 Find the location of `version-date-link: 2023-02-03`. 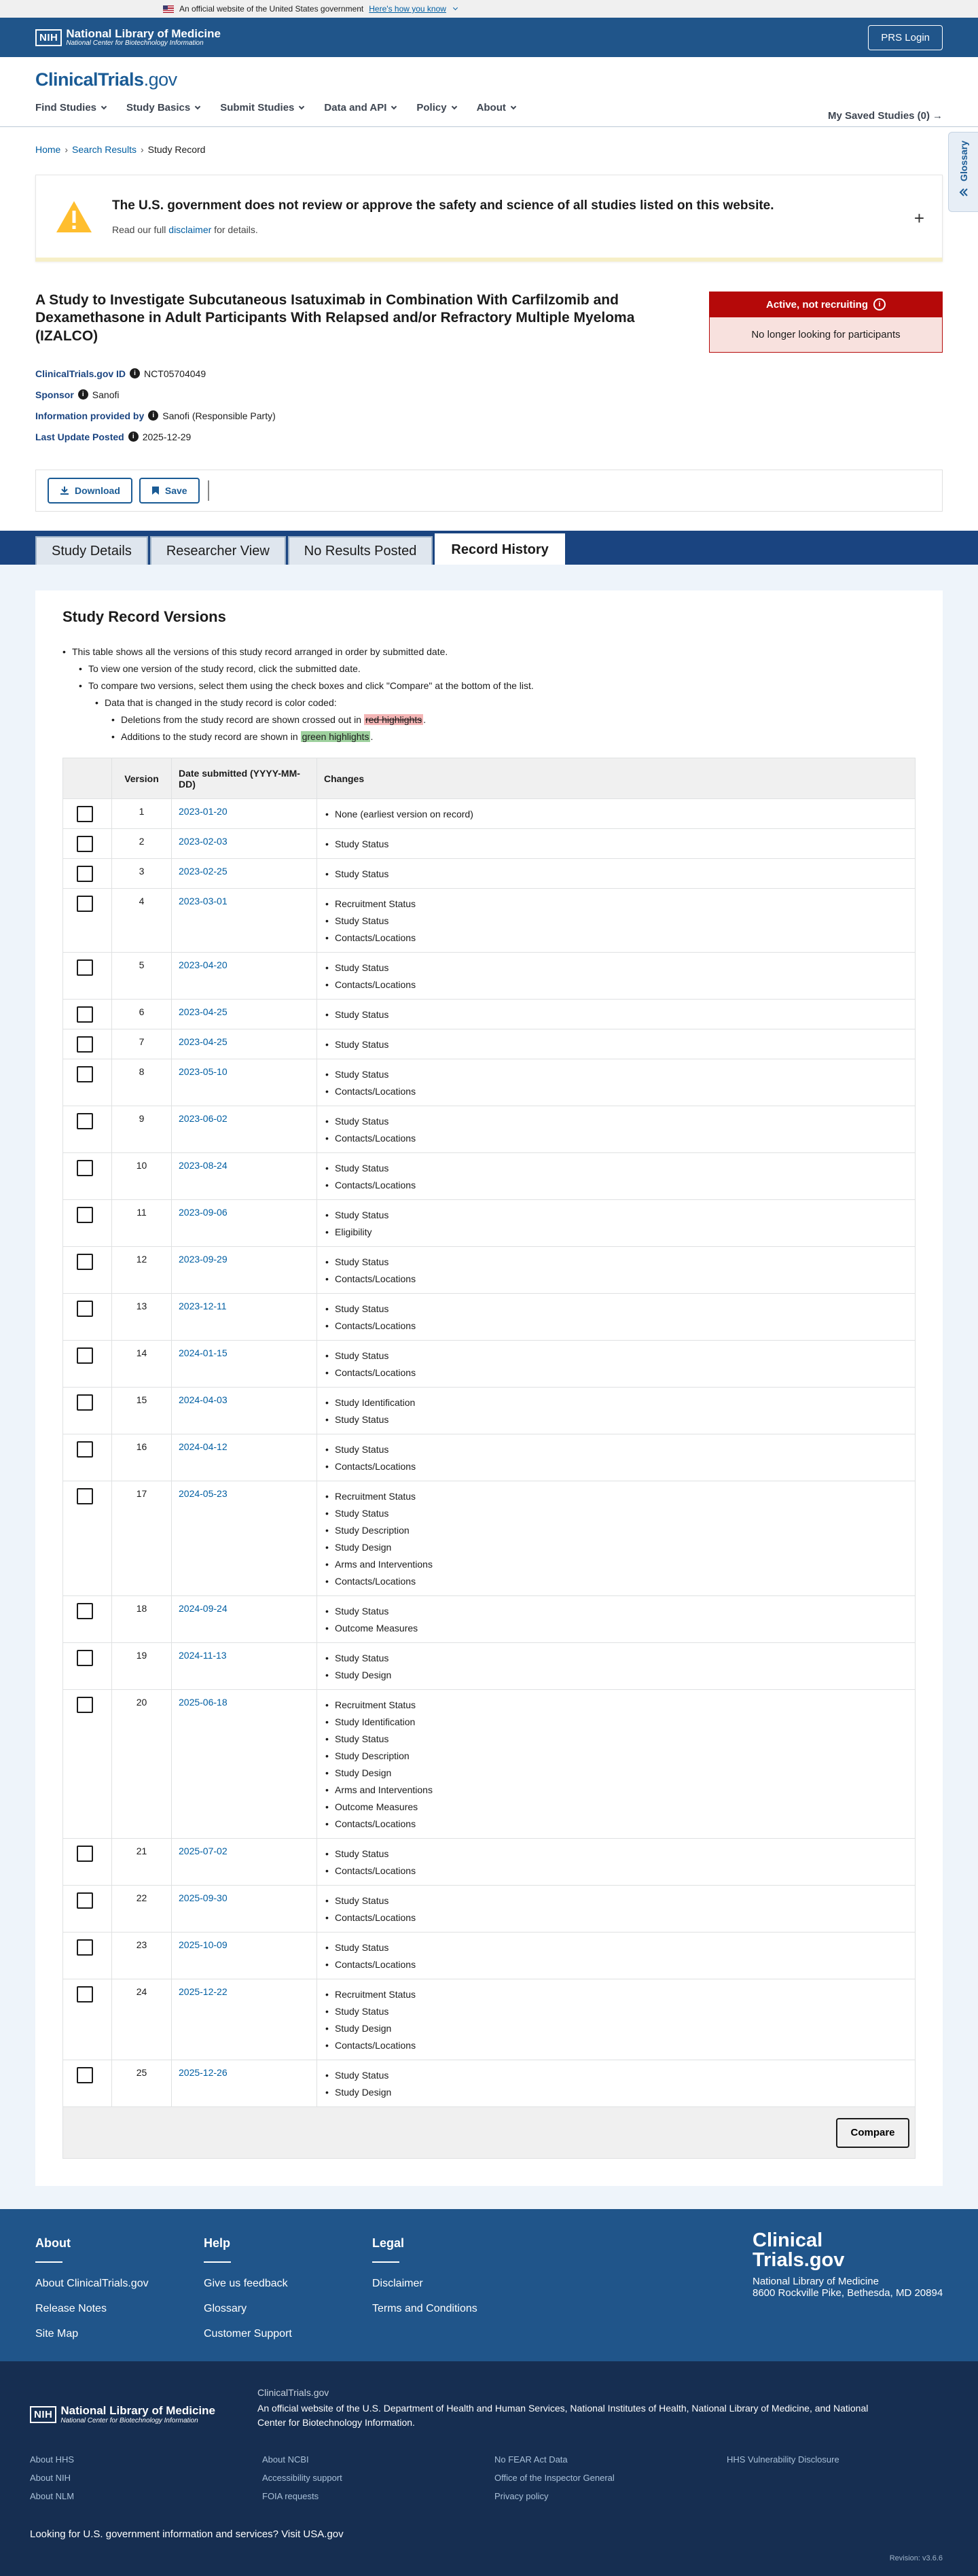

version-date-link: 2023-02-03 is located at coordinates (203, 841).